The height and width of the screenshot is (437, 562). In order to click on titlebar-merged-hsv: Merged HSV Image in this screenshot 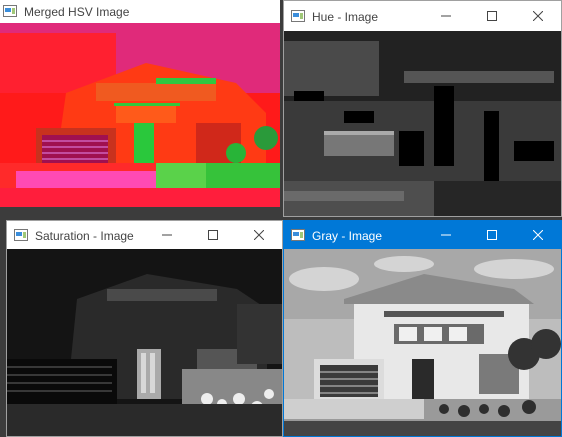, I will do `click(140, 11)`.